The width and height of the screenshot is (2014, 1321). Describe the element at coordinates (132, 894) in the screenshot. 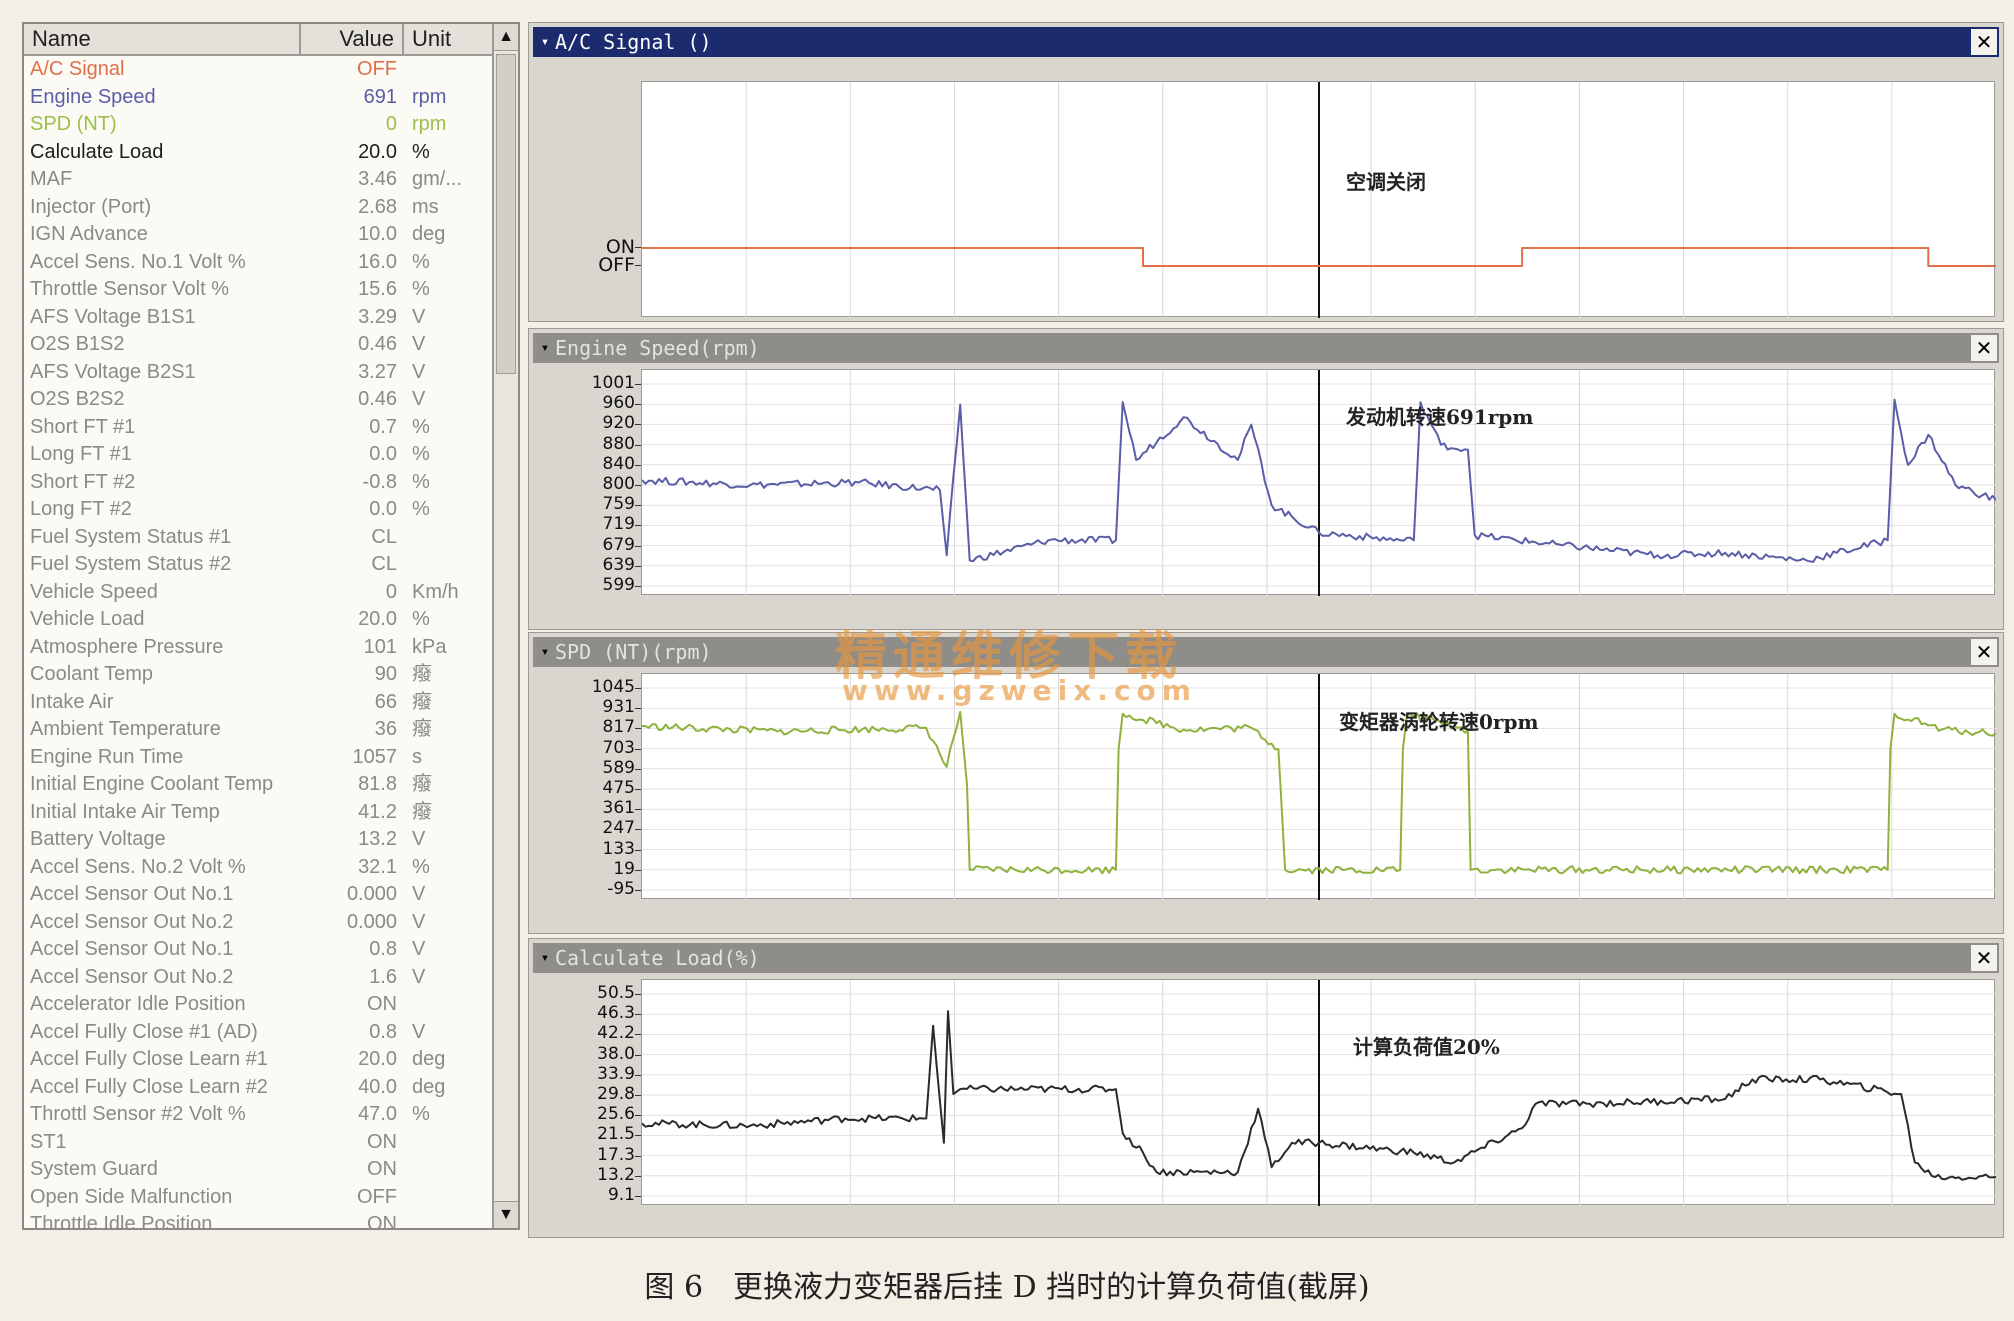

I see `param-name: Accel Sensor Out No.1` at that location.